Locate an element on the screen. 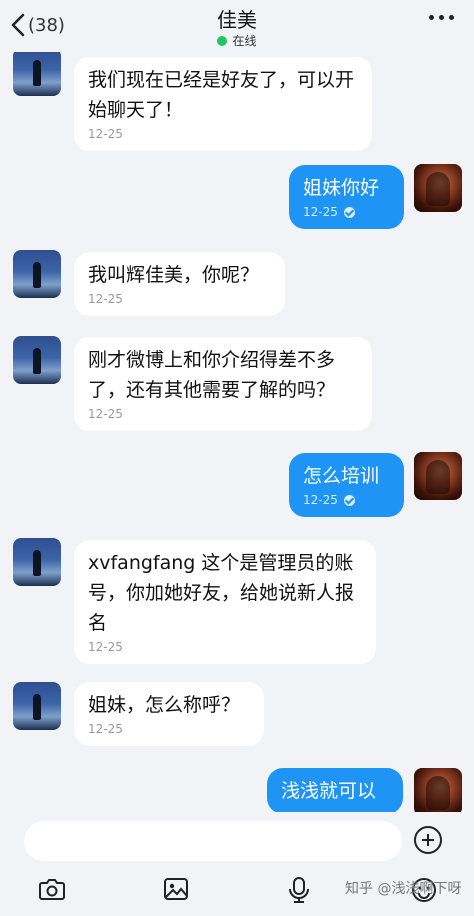 This screenshot has height=916, width=474. message-bubble: xvfangfang 这个是管理员的账号，你加她好友，给她说新人报名 12-25 is located at coordinates (225, 602).